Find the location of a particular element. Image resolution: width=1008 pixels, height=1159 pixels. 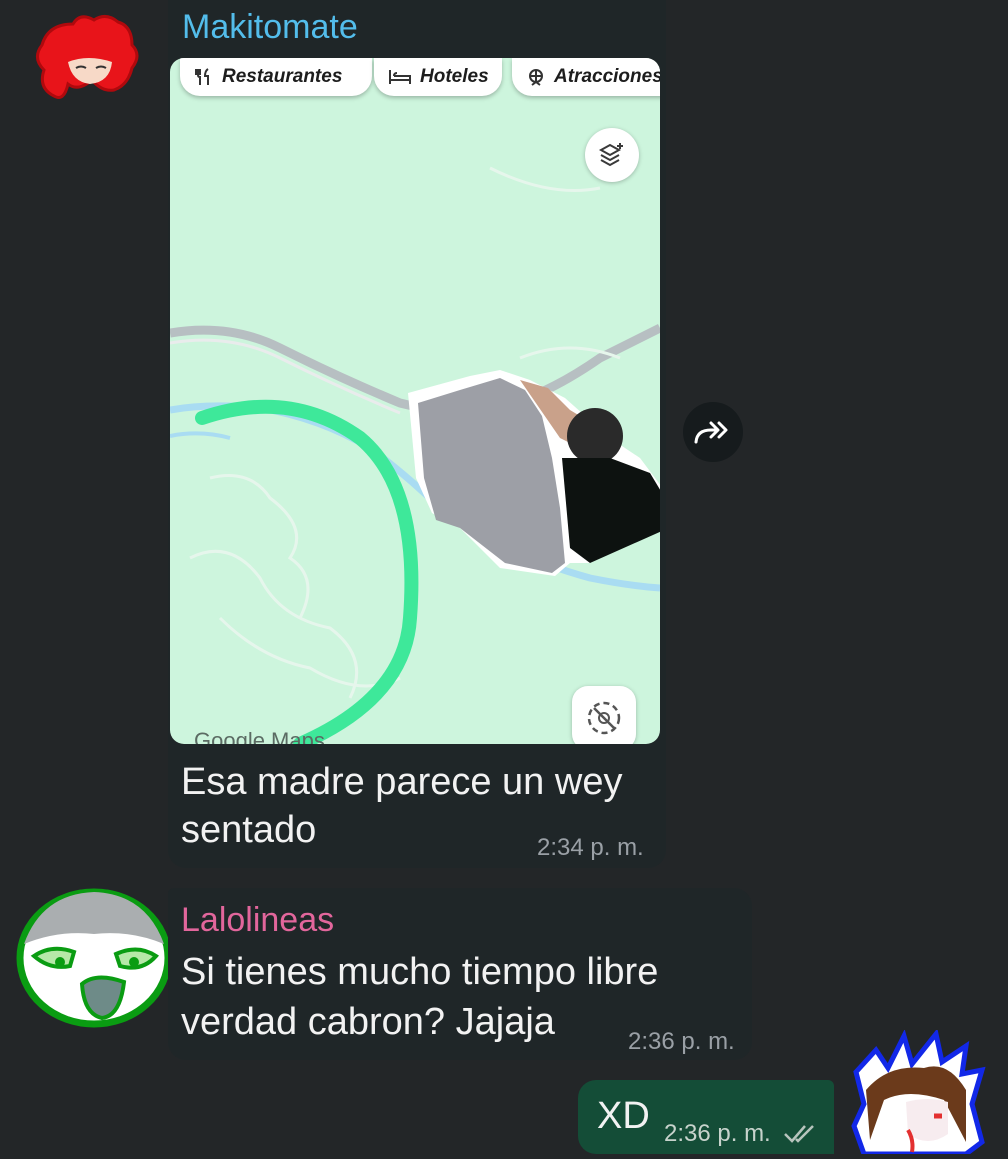

forward-button is located at coordinates (713, 432).